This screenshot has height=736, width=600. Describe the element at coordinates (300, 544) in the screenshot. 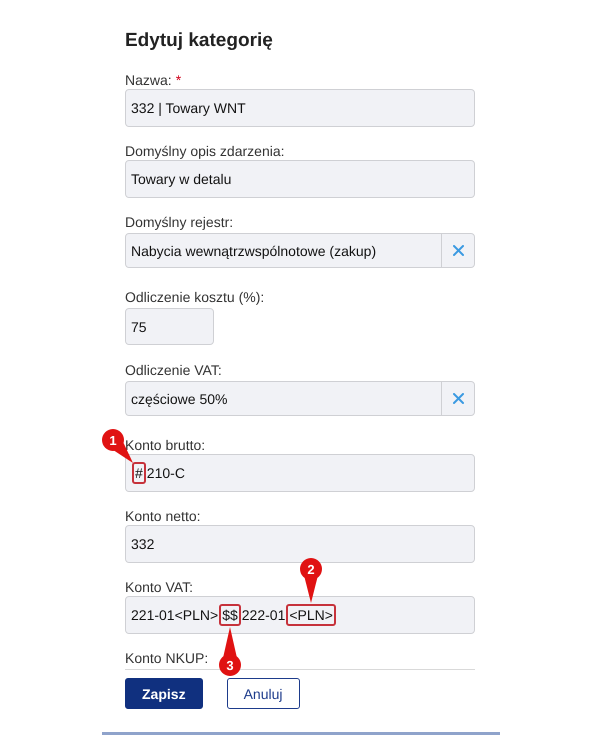

I see `text-field: 332` at that location.